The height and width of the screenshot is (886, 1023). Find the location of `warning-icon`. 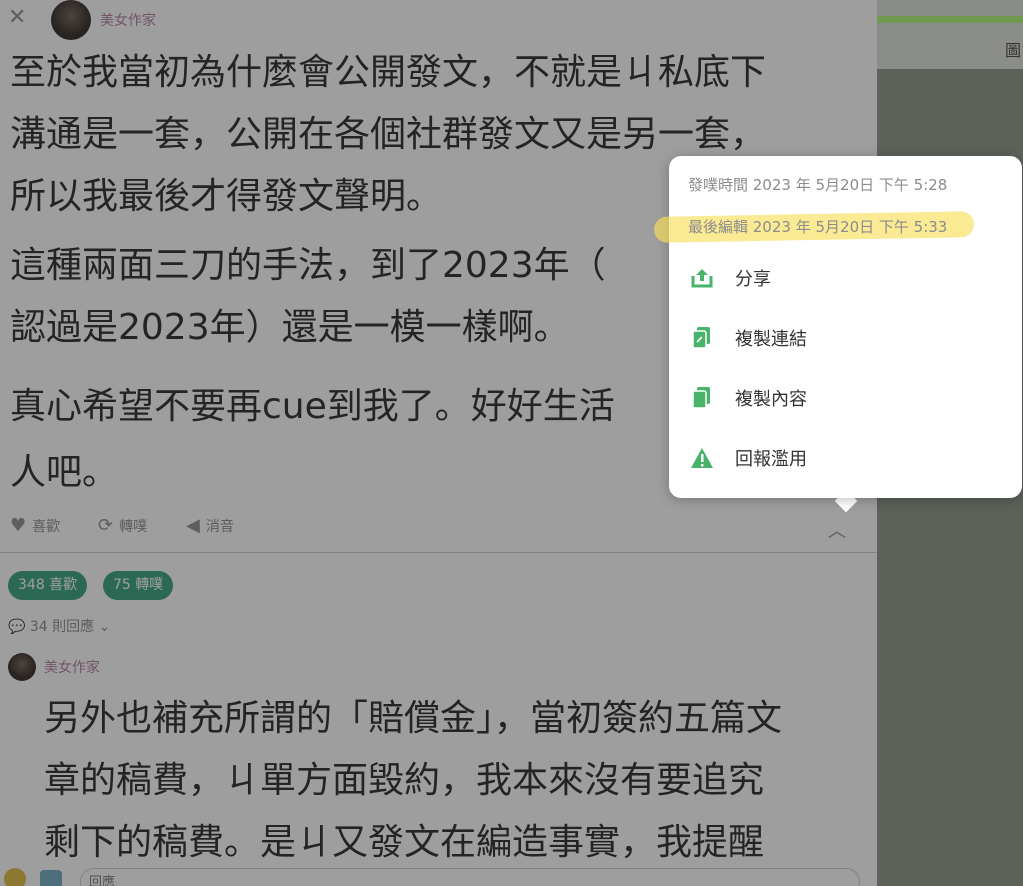

warning-icon is located at coordinates (702, 458).